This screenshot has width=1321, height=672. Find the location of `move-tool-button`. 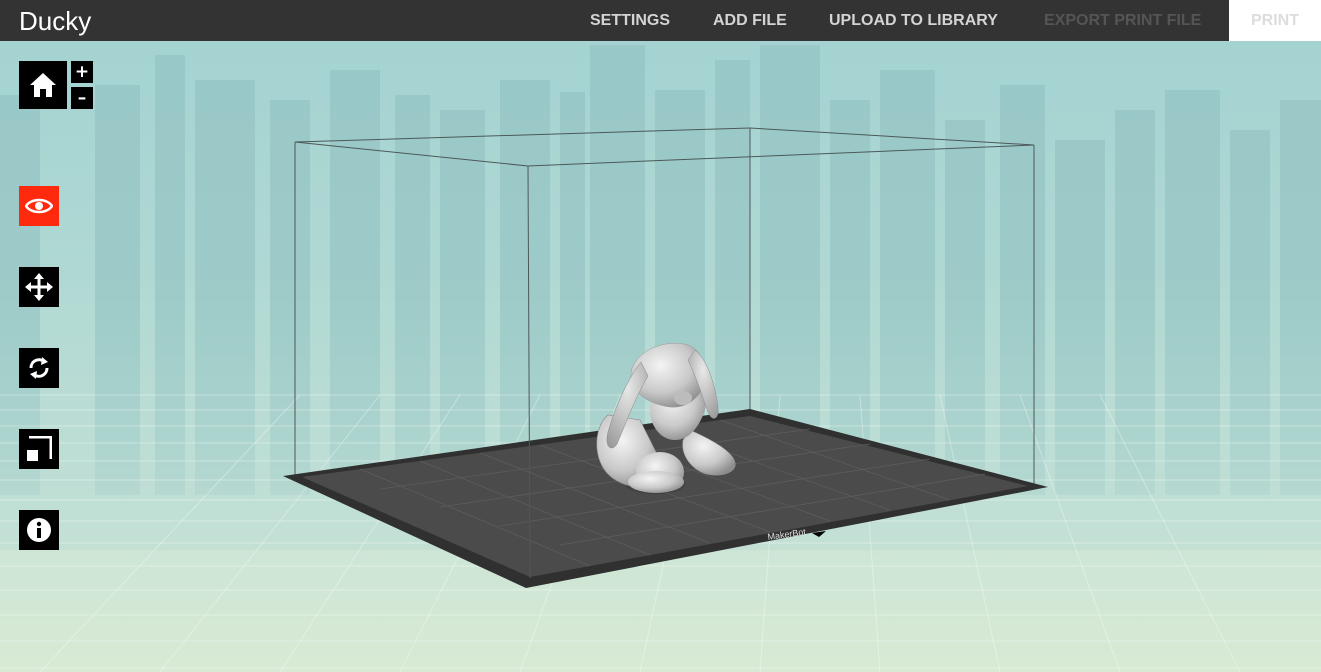

move-tool-button is located at coordinates (39, 287).